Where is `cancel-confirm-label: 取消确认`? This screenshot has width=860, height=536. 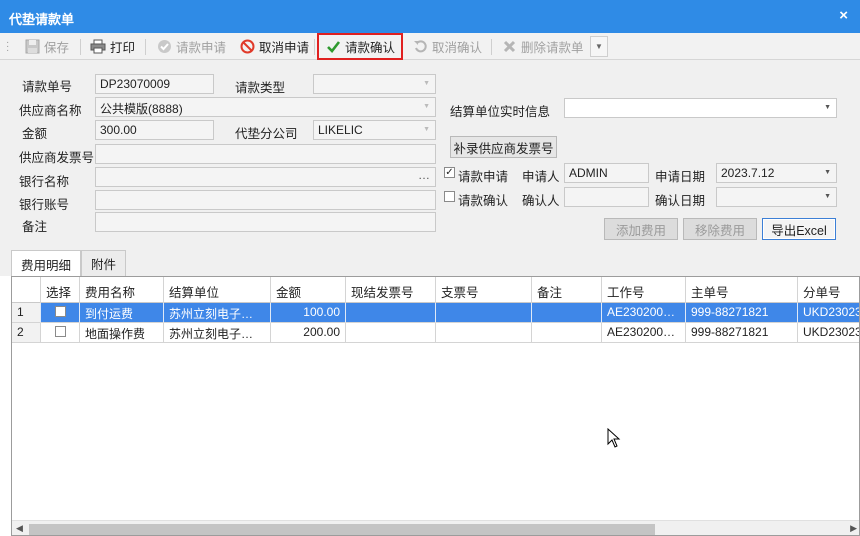
cancel-confirm-label: 取消确认 is located at coordinates (457, 48).